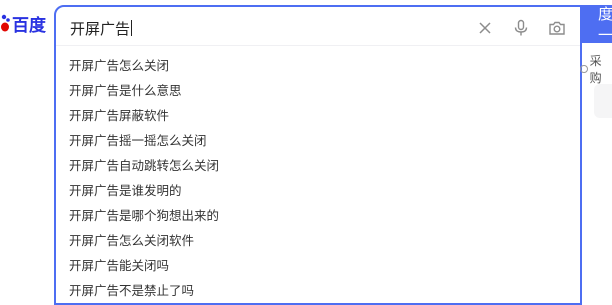  Describe the element at coordinates (485, 28) in the screenshot. I see `clear-icon` at that location.